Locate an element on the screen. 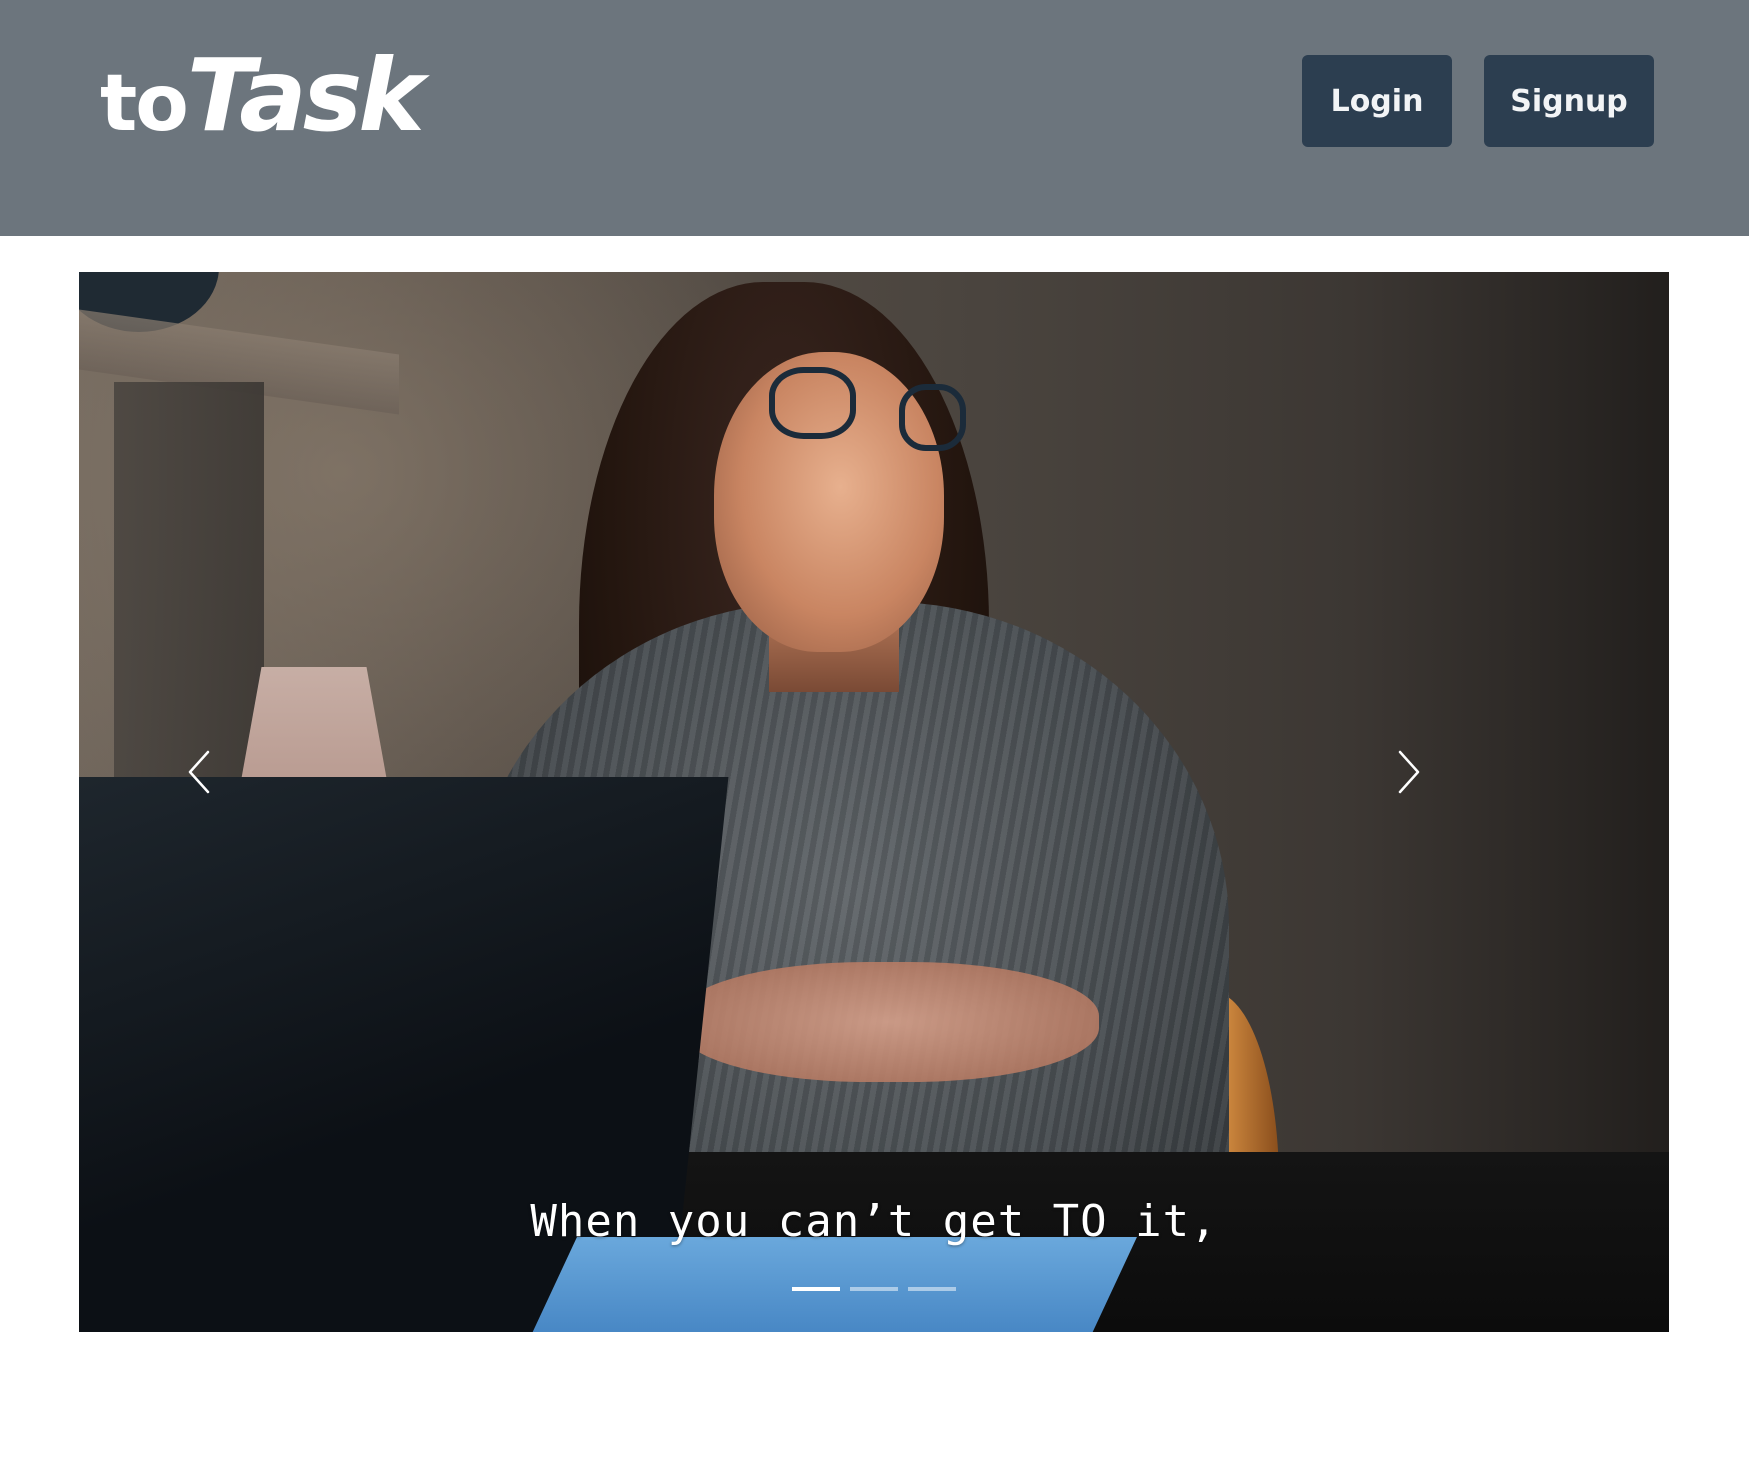 The width and height of the screenshot is (1749, 1461). notebook is located at coordinates (829, 1284).